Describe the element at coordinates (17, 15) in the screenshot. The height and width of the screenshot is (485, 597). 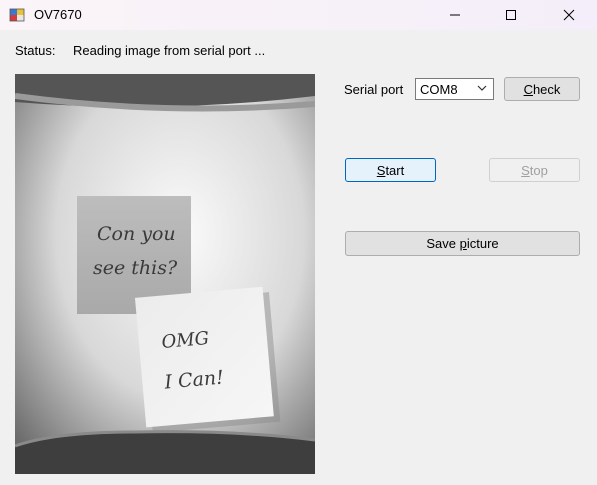
I see `app-icon` at that location.